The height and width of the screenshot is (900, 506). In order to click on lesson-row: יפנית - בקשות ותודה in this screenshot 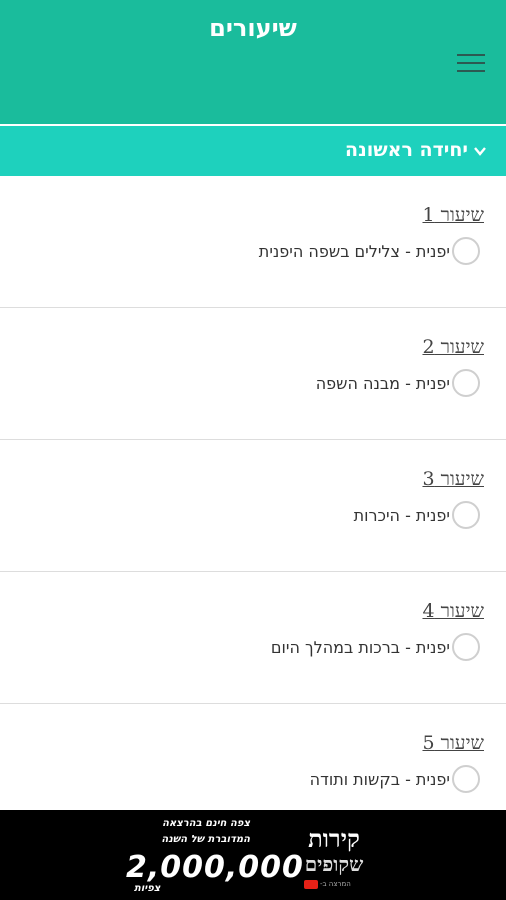, I will do `click(395, 779)`.